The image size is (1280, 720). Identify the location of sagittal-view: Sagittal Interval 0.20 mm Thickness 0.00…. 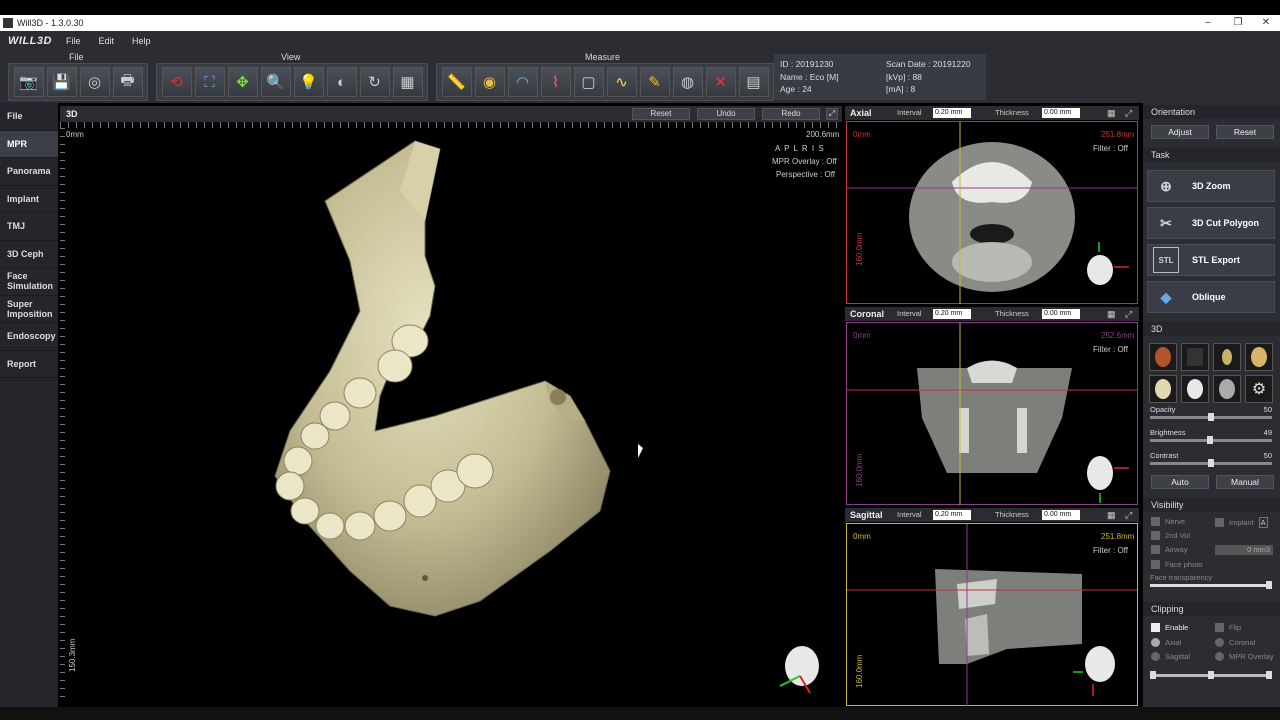
(992, 607).